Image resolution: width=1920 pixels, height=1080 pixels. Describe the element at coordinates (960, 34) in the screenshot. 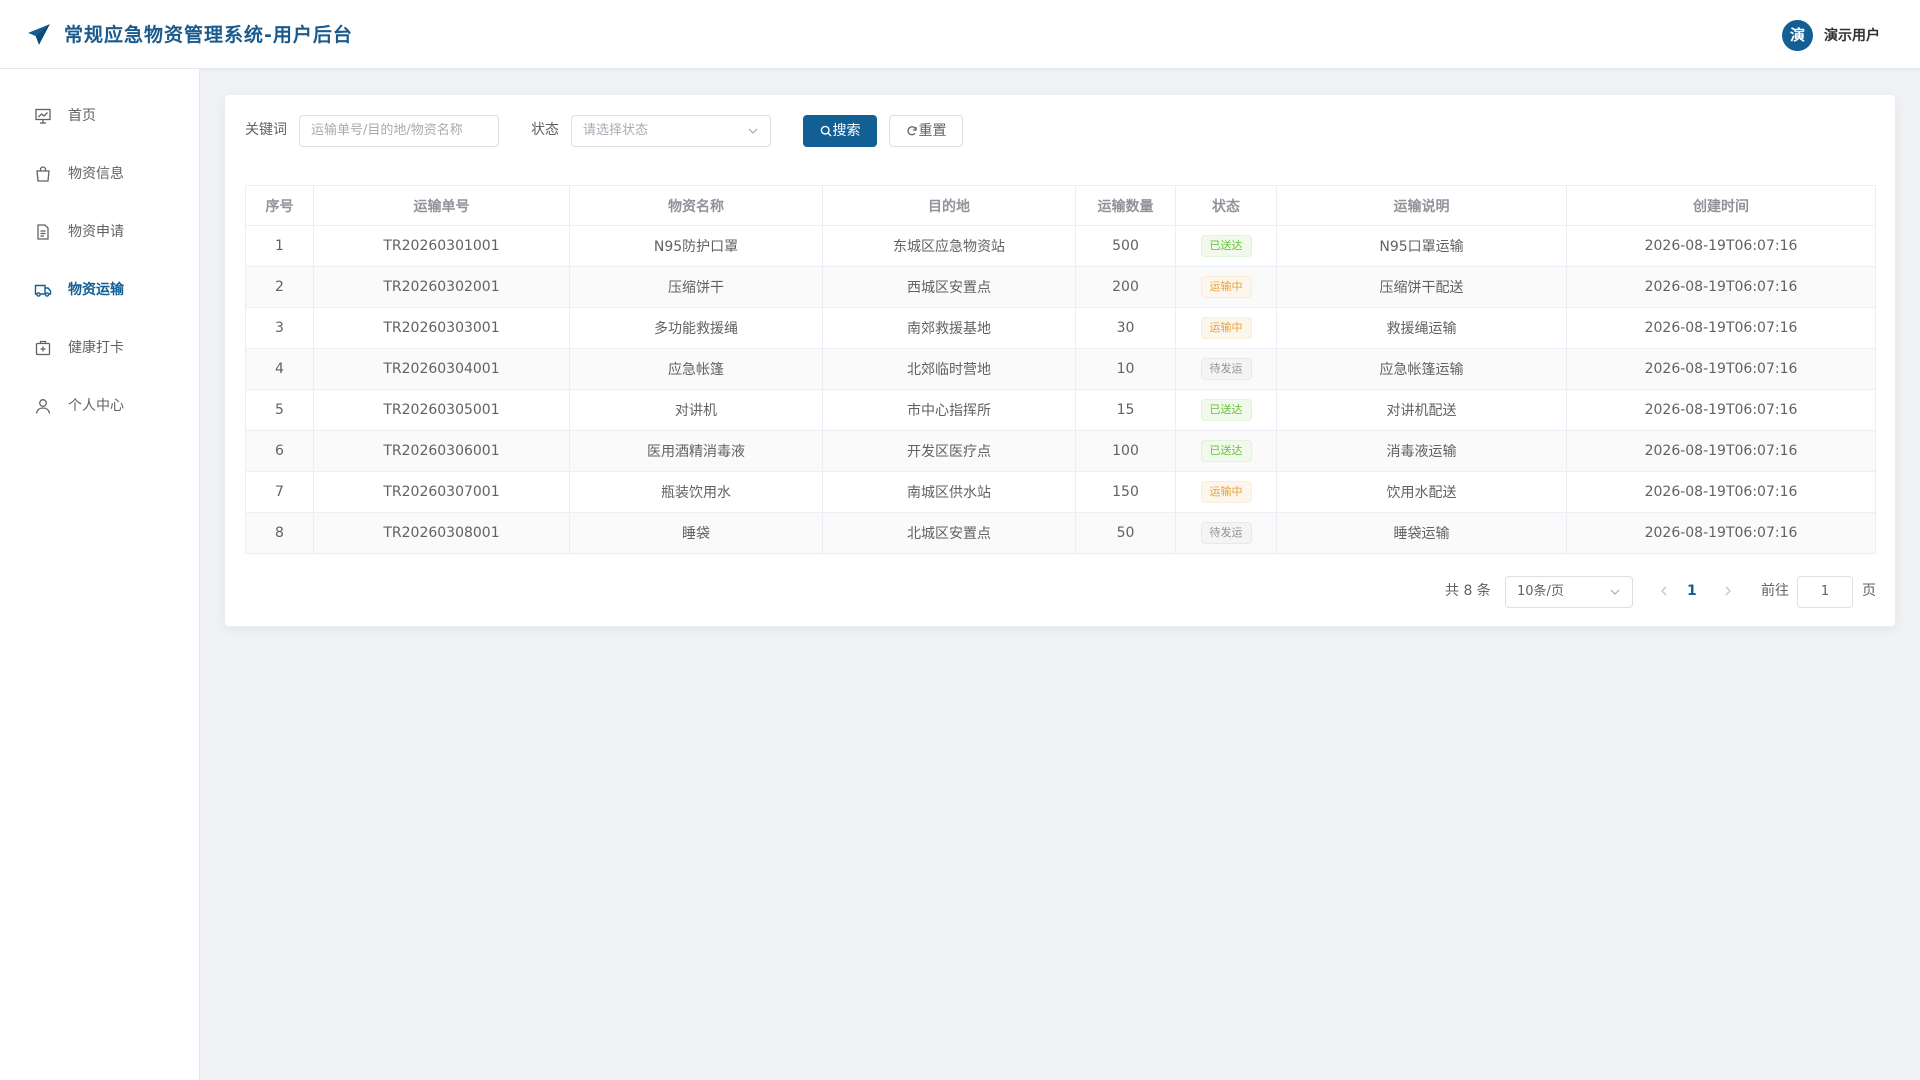

I see `top-header: 常规应急物资管理系统-用户后台 演 演示用户` at that location.